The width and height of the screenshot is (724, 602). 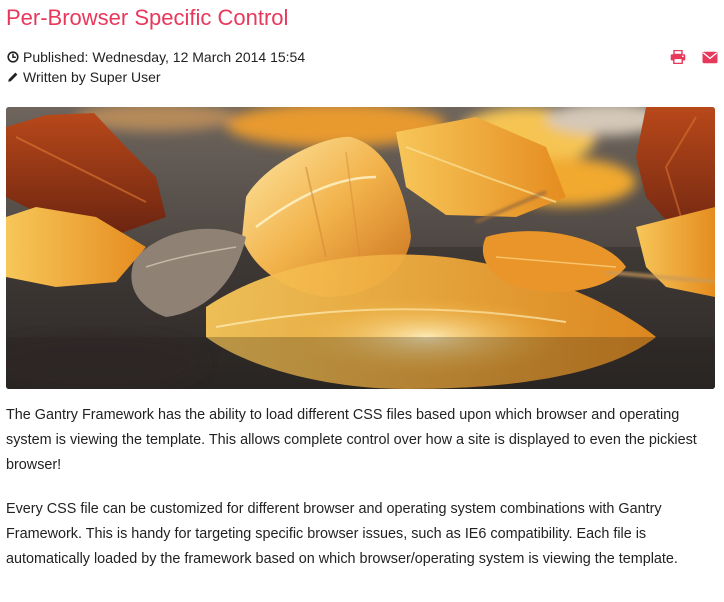 What do you see at coordinates (12, 57) in the screenshot?
I see `clock-icon` at bounding box center [12, 57].